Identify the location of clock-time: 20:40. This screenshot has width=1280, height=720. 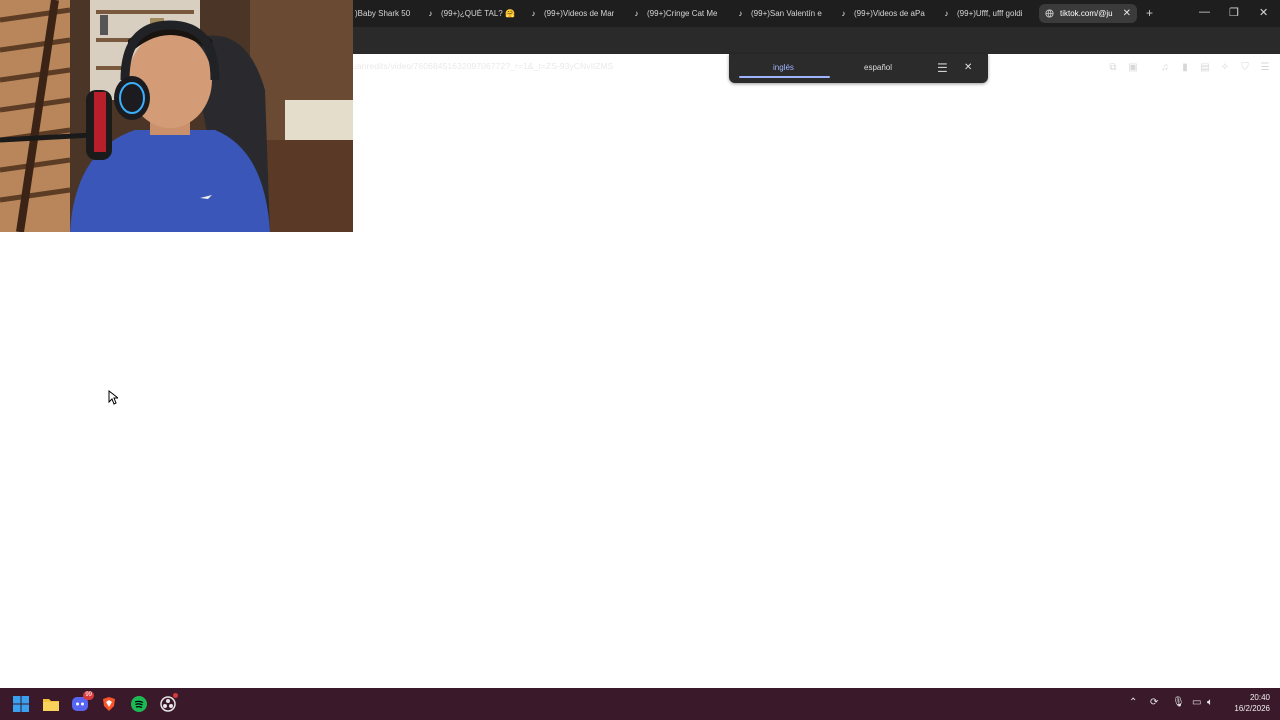
(1259, 697).